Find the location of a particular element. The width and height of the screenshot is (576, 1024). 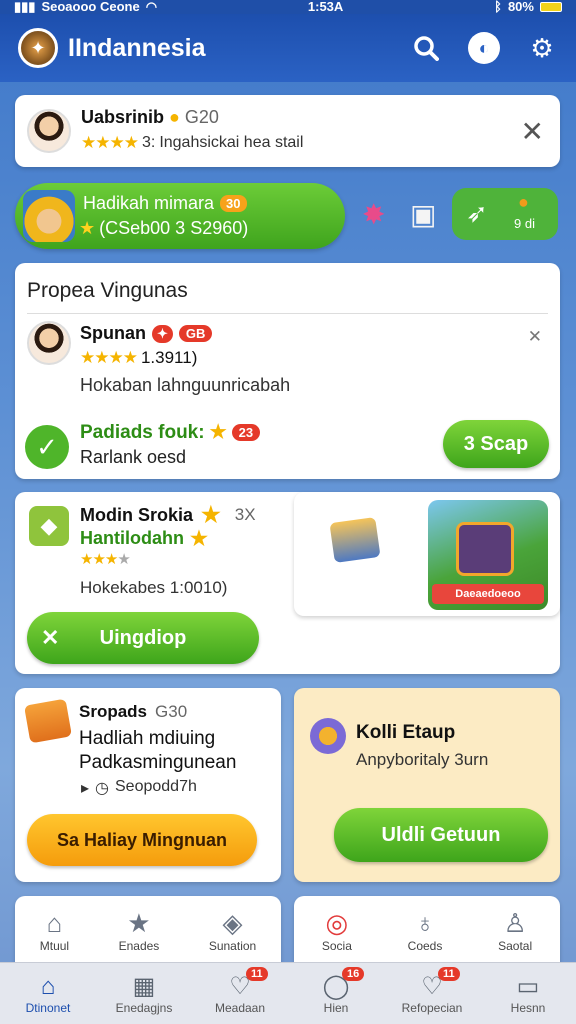

shortcut-profile: ♙ Saotal is located at coordinates (515, 930).